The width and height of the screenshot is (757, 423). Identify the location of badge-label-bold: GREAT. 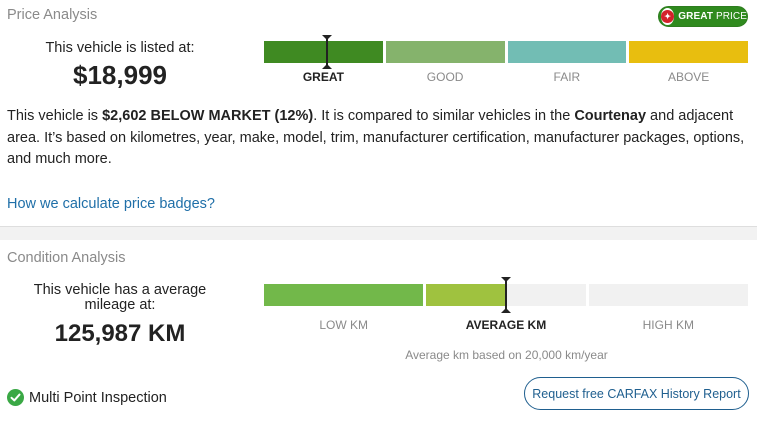
(696, 16).